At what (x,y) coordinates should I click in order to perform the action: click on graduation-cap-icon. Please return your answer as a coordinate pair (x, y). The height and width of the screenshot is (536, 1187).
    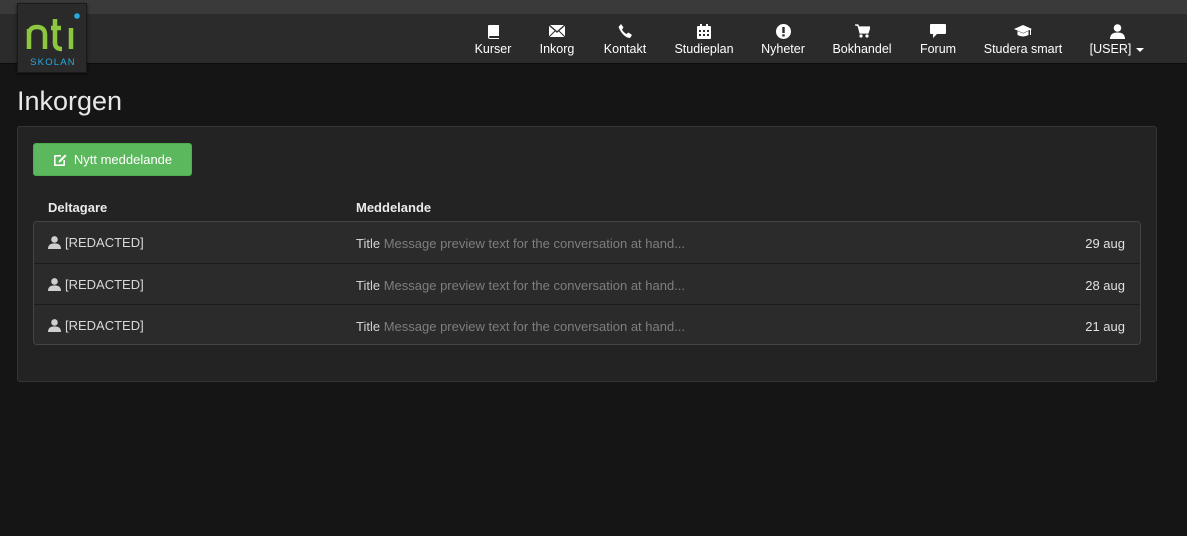
    Looking at the image, I should click on (1023, 31).